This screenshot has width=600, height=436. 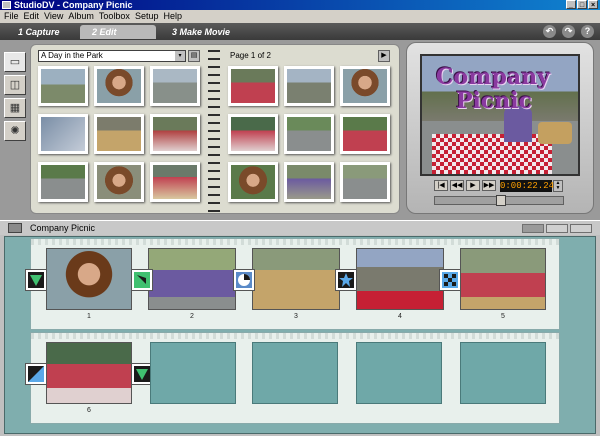 What do you see at coordinates (400, 316) in the screenshot?
I see `clip-number: 4` at bounding box center [400, 316].